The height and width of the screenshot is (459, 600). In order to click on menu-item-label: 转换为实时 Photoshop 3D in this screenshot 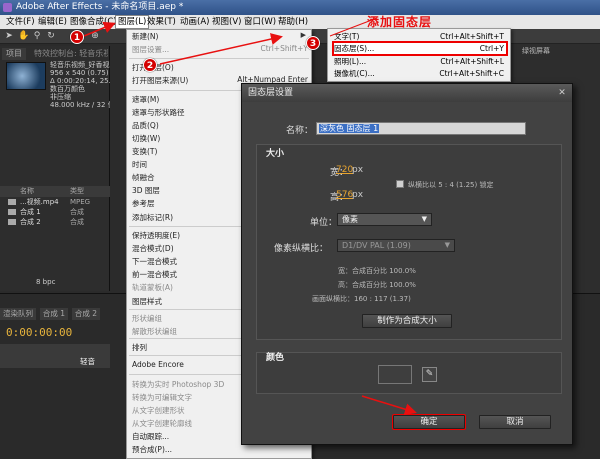, I will do `click(178, 384)`.